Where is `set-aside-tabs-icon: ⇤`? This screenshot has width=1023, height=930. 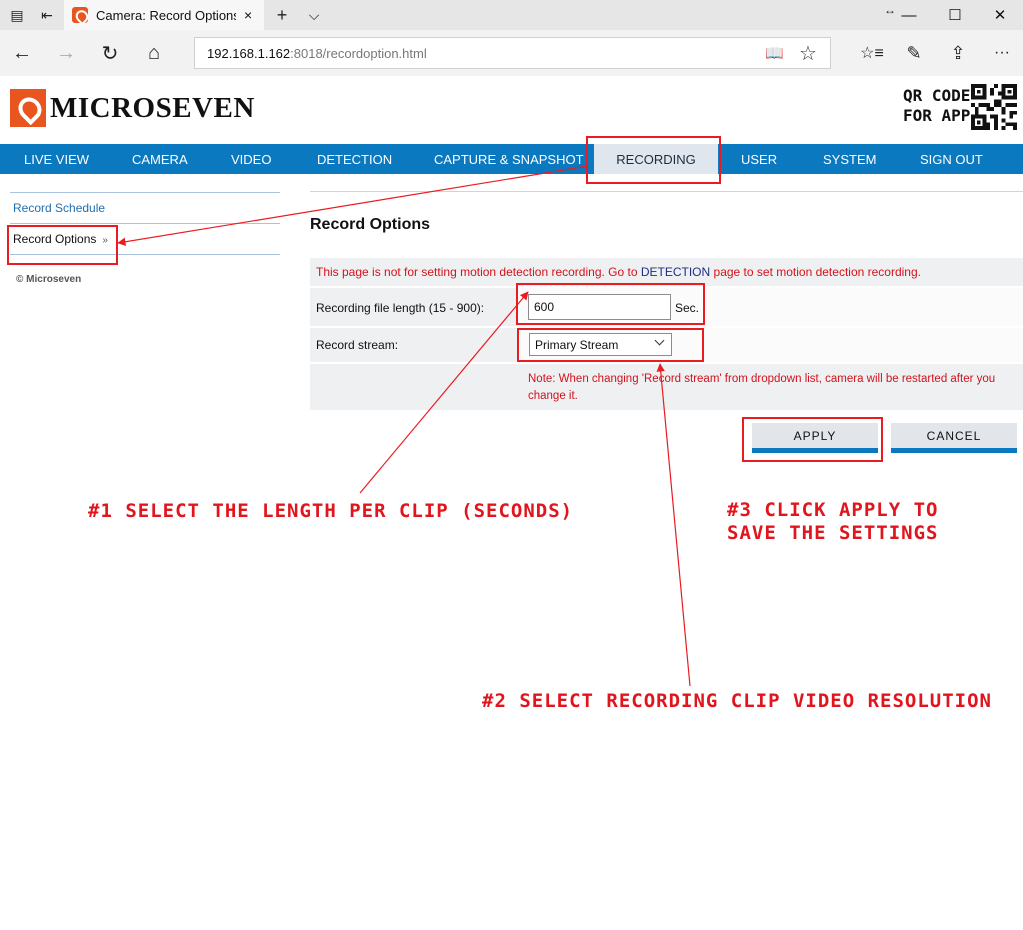 set-aside-tabs-icon: ⇤ is located at coordinates (47, 15).